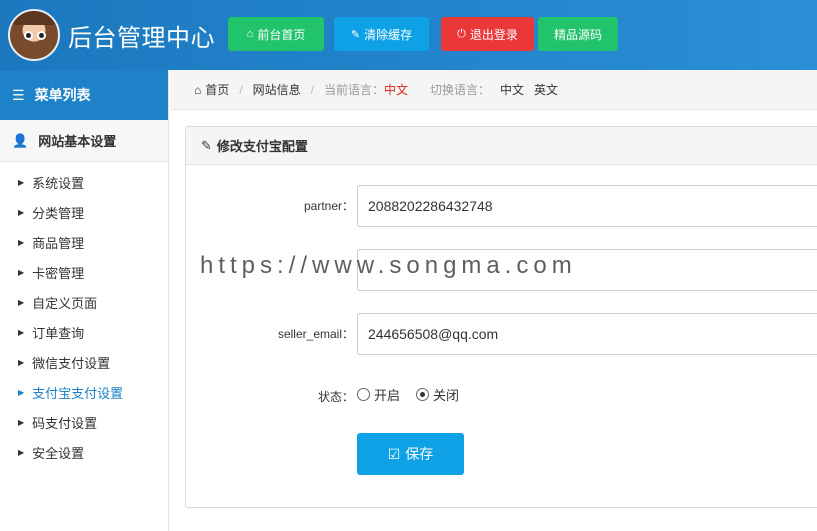  What do you see at coordinates (65, 423) in the screenshot?
I see `sidebar-item-label: 码支付设置` at bounding box center [65, 423].